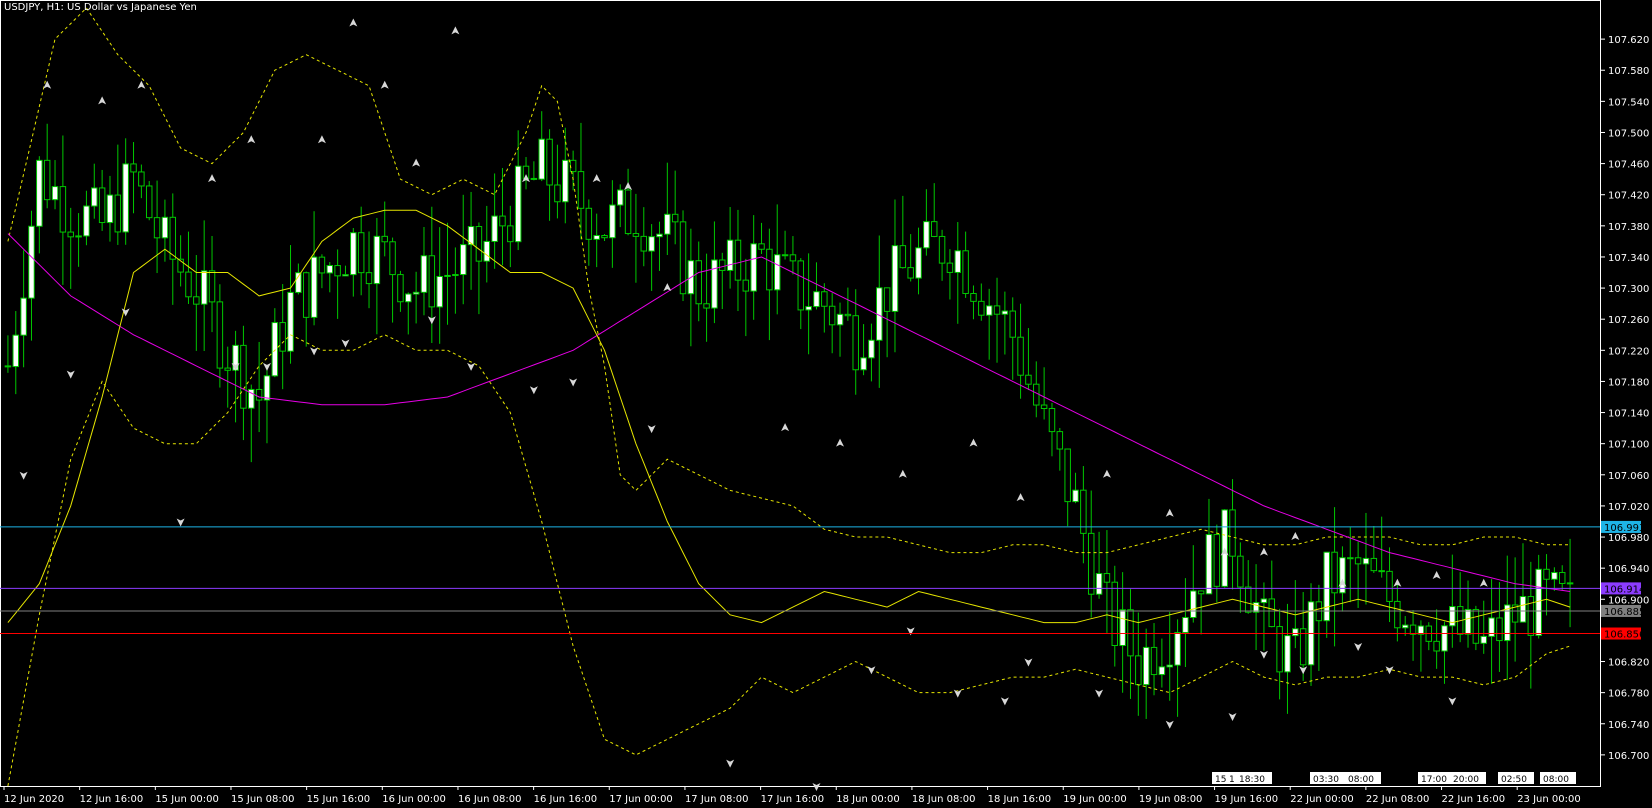 The height and width of the screenshot is (808, 1652). Describe the element at coordinates (1628, 133) in the screenshot. I see `y-tick-label: 107.500` at that location.